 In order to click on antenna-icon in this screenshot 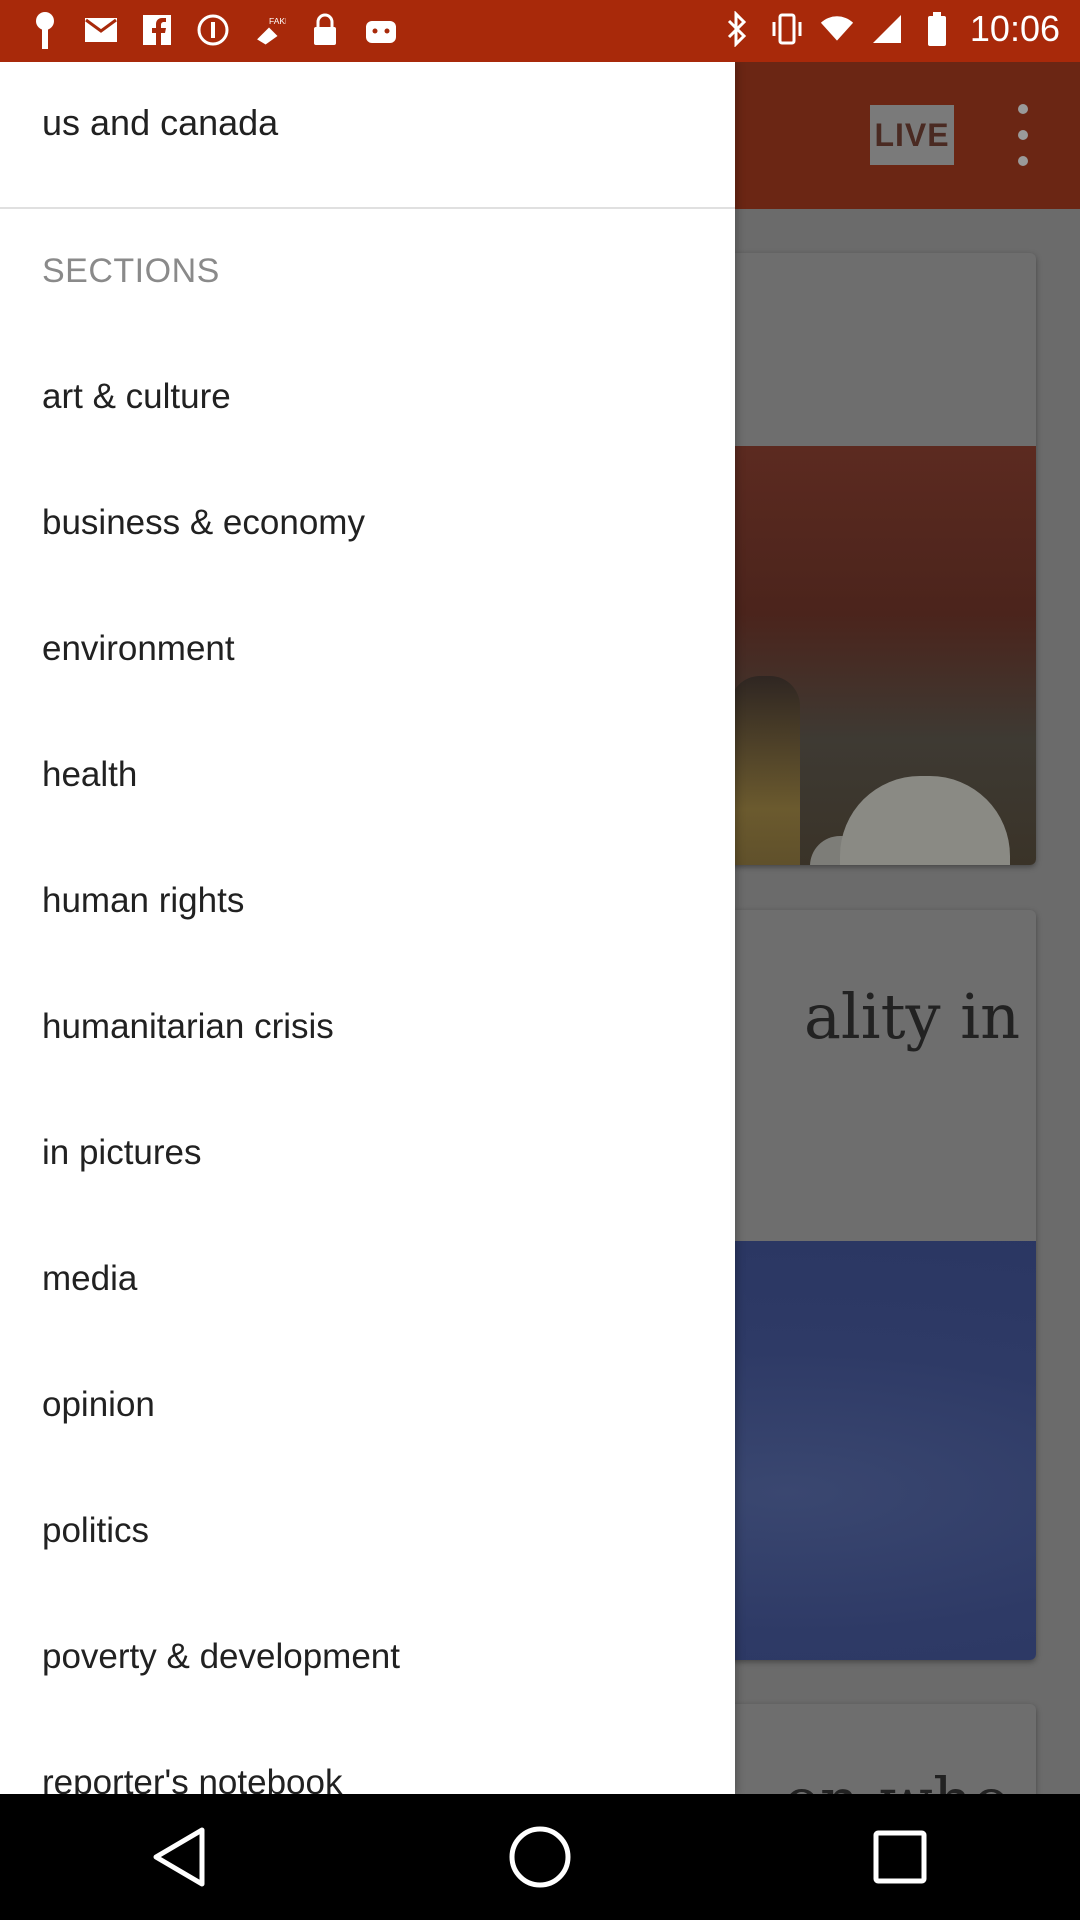, I will do `click(45, 30)`.